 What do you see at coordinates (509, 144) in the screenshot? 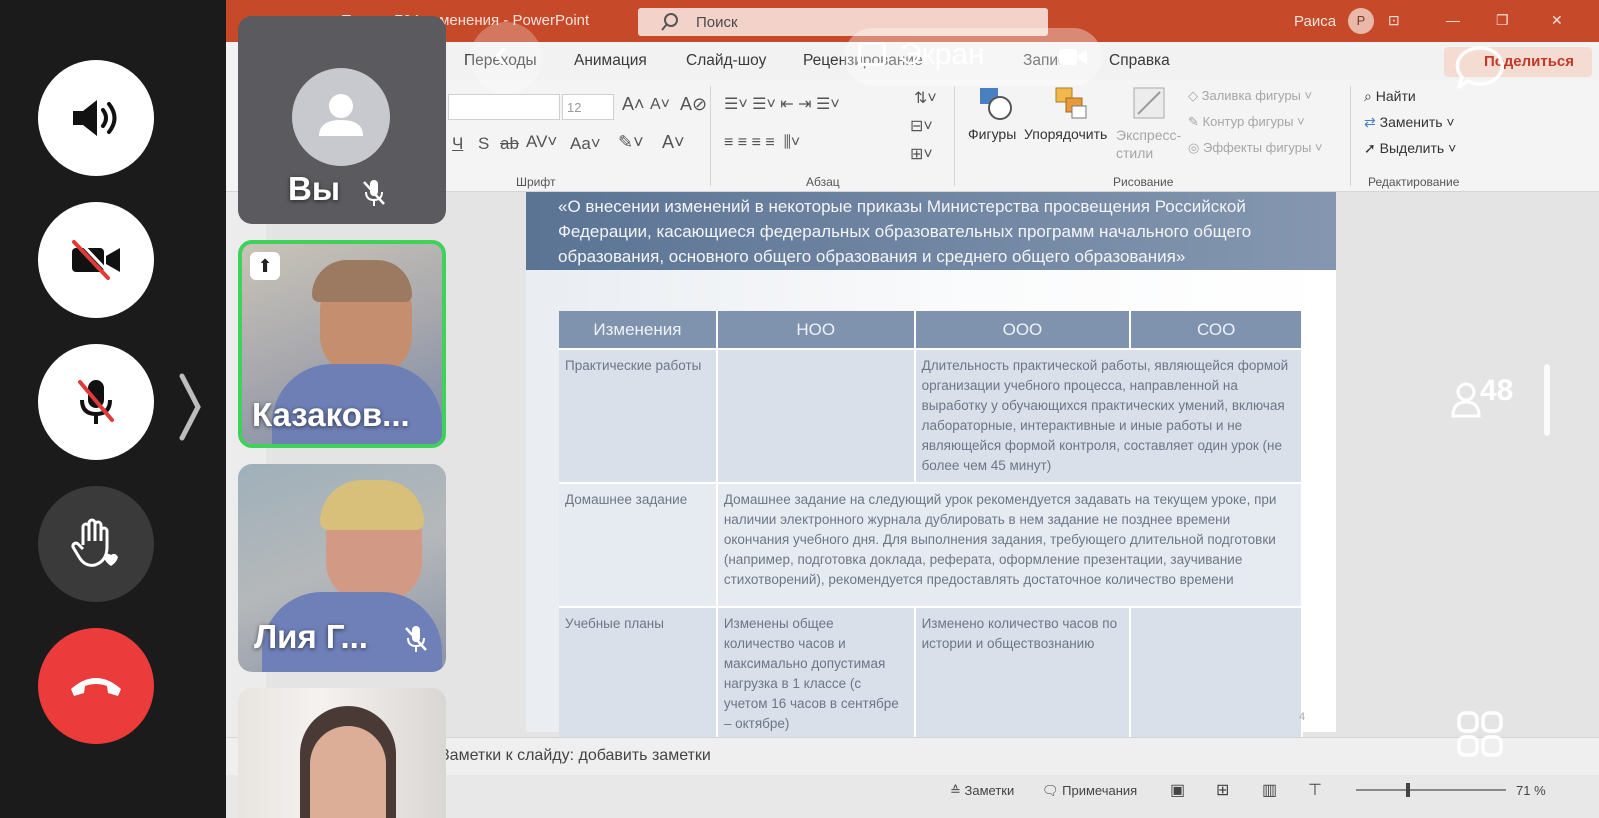
I see `strikethrough-icon: ab` at bounding box center [509, 144].